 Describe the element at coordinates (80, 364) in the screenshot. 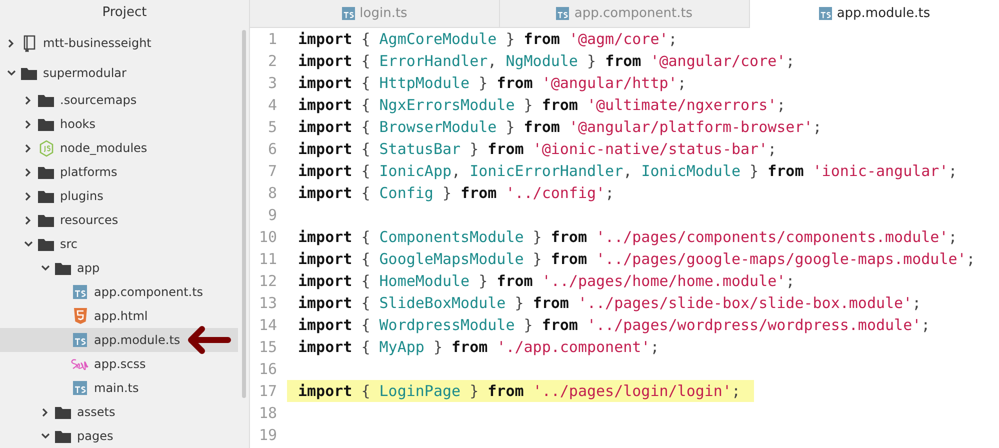

I see `sass-icon` at that location.